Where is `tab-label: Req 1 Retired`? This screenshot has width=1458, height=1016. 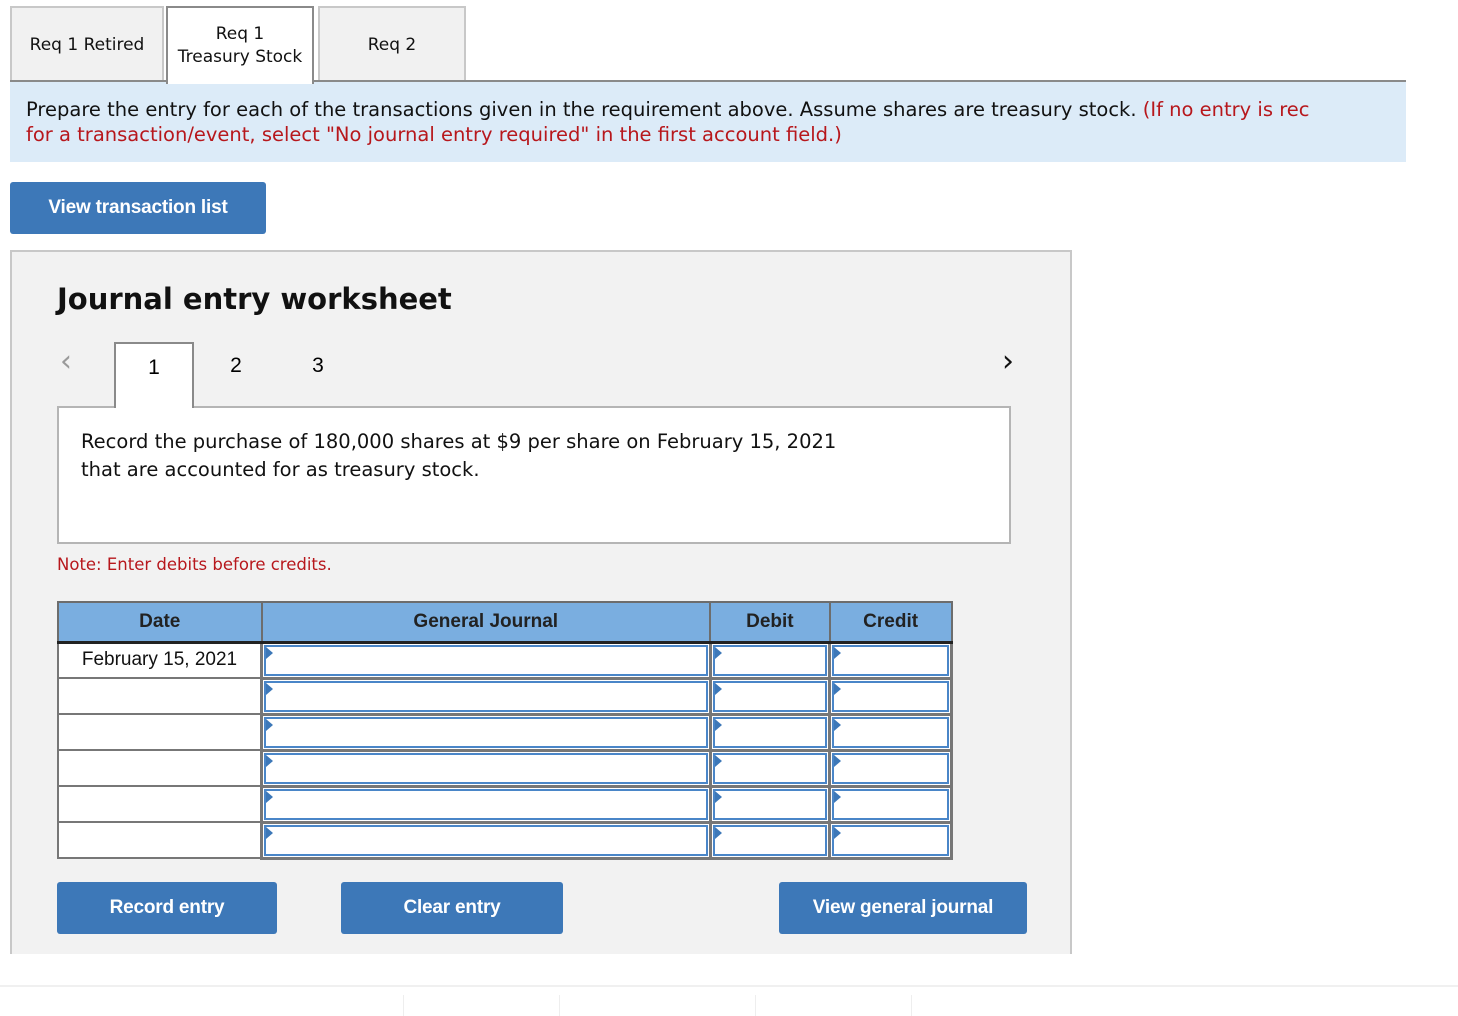 tab-label: Req 1 Retired is located at coordinates (87, 44).